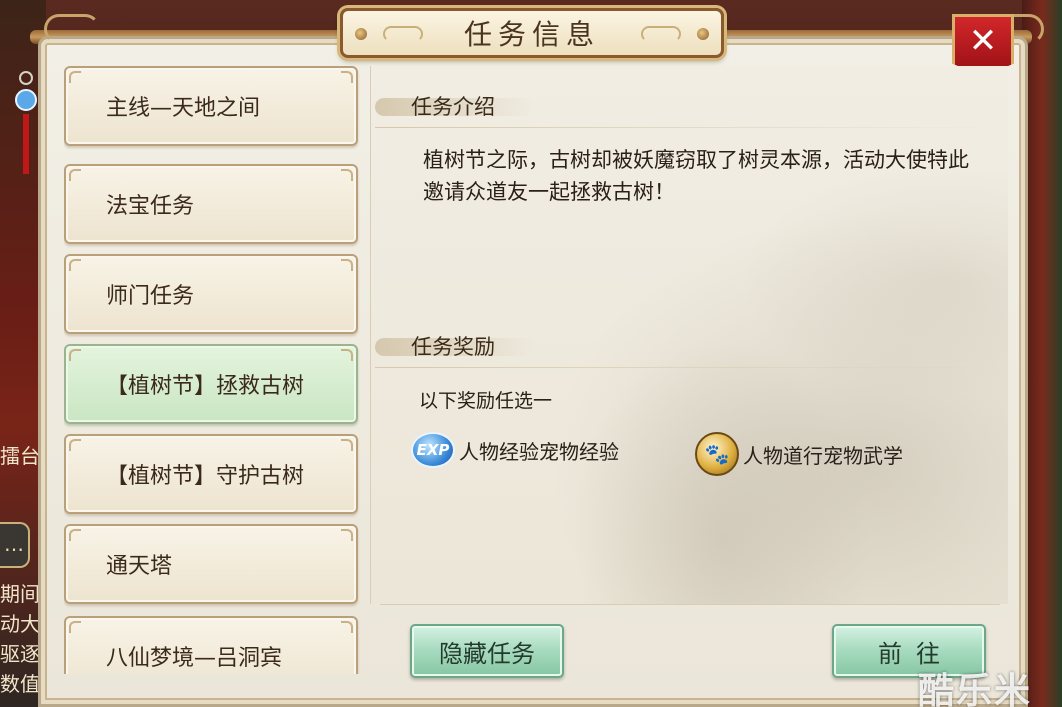 This screenshot has width=1062, height=707. Describe the element at coordinates (183, 108) in the screenshot. I see `task-item-label: 主线—天地之间` at that location.